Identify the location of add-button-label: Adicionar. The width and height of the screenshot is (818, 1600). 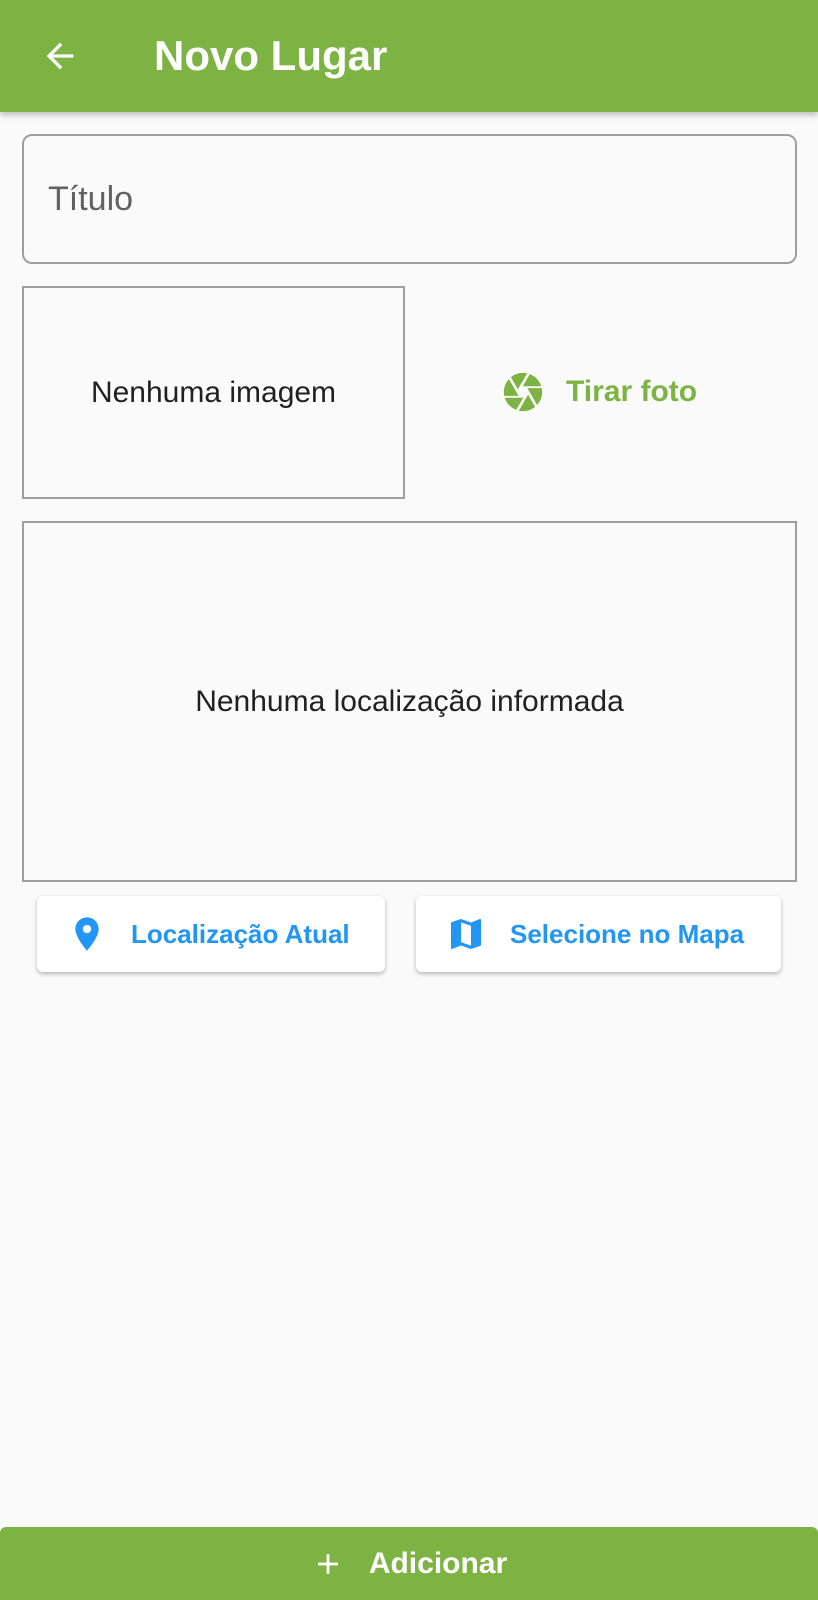
(438, 1563).